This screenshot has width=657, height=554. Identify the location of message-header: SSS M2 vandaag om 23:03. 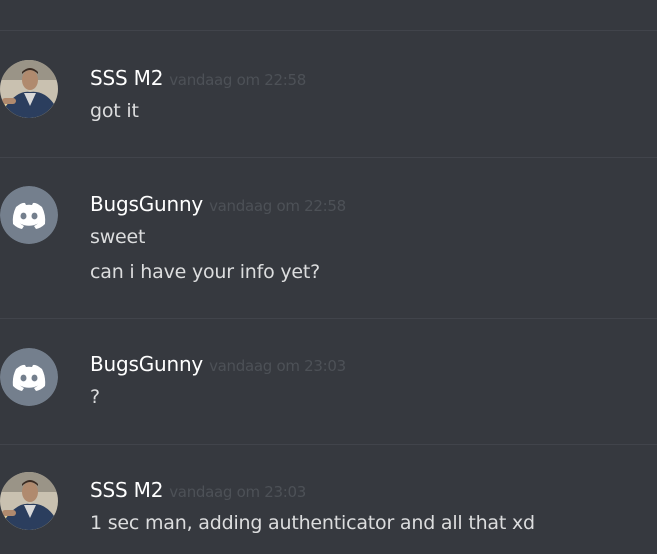
(198, 490).